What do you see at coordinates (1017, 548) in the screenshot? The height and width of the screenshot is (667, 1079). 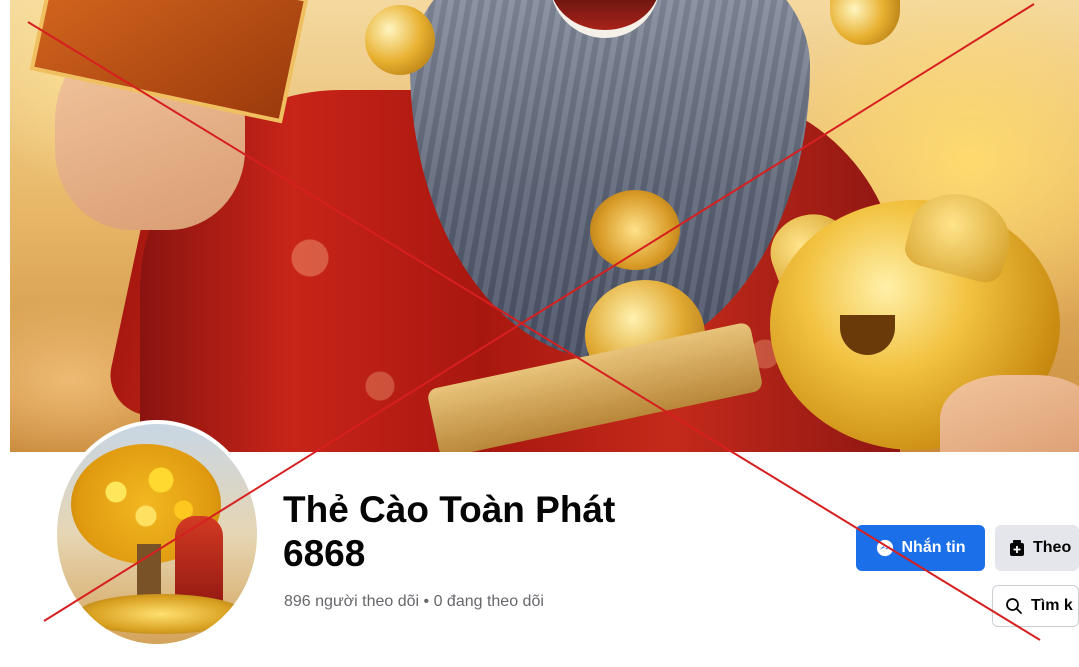 I see `follow-page-icon` at bounding box center [1017, 548].